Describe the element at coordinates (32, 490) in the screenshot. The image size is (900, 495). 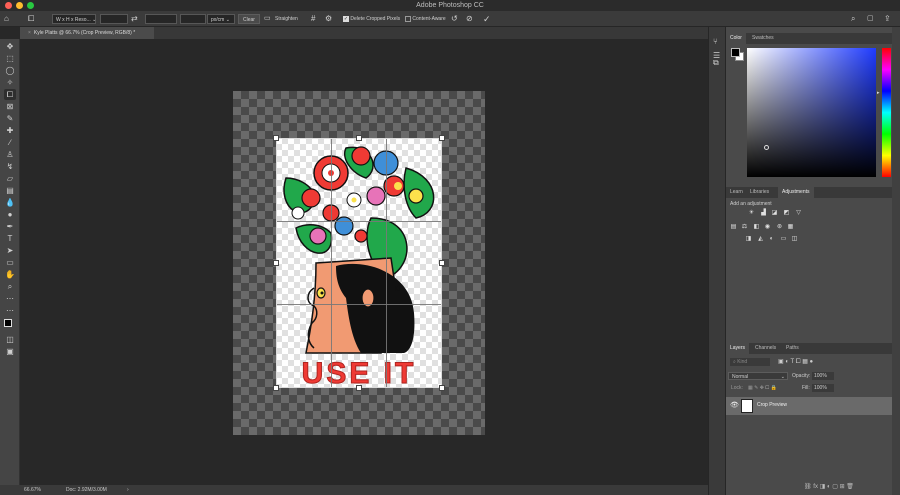
I see `zoom-level: 66.67%` at that location.